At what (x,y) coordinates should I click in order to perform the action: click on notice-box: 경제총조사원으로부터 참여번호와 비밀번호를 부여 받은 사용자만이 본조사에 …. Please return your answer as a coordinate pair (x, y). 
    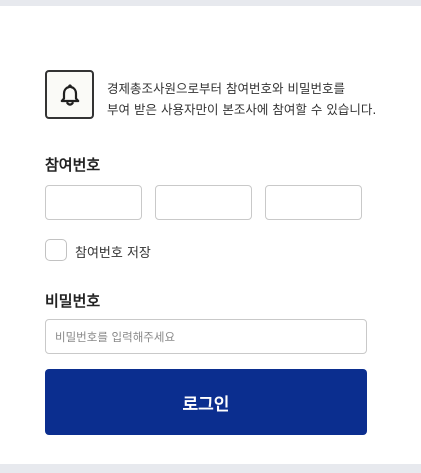
    Looking at the image, I should click on (225, 100).